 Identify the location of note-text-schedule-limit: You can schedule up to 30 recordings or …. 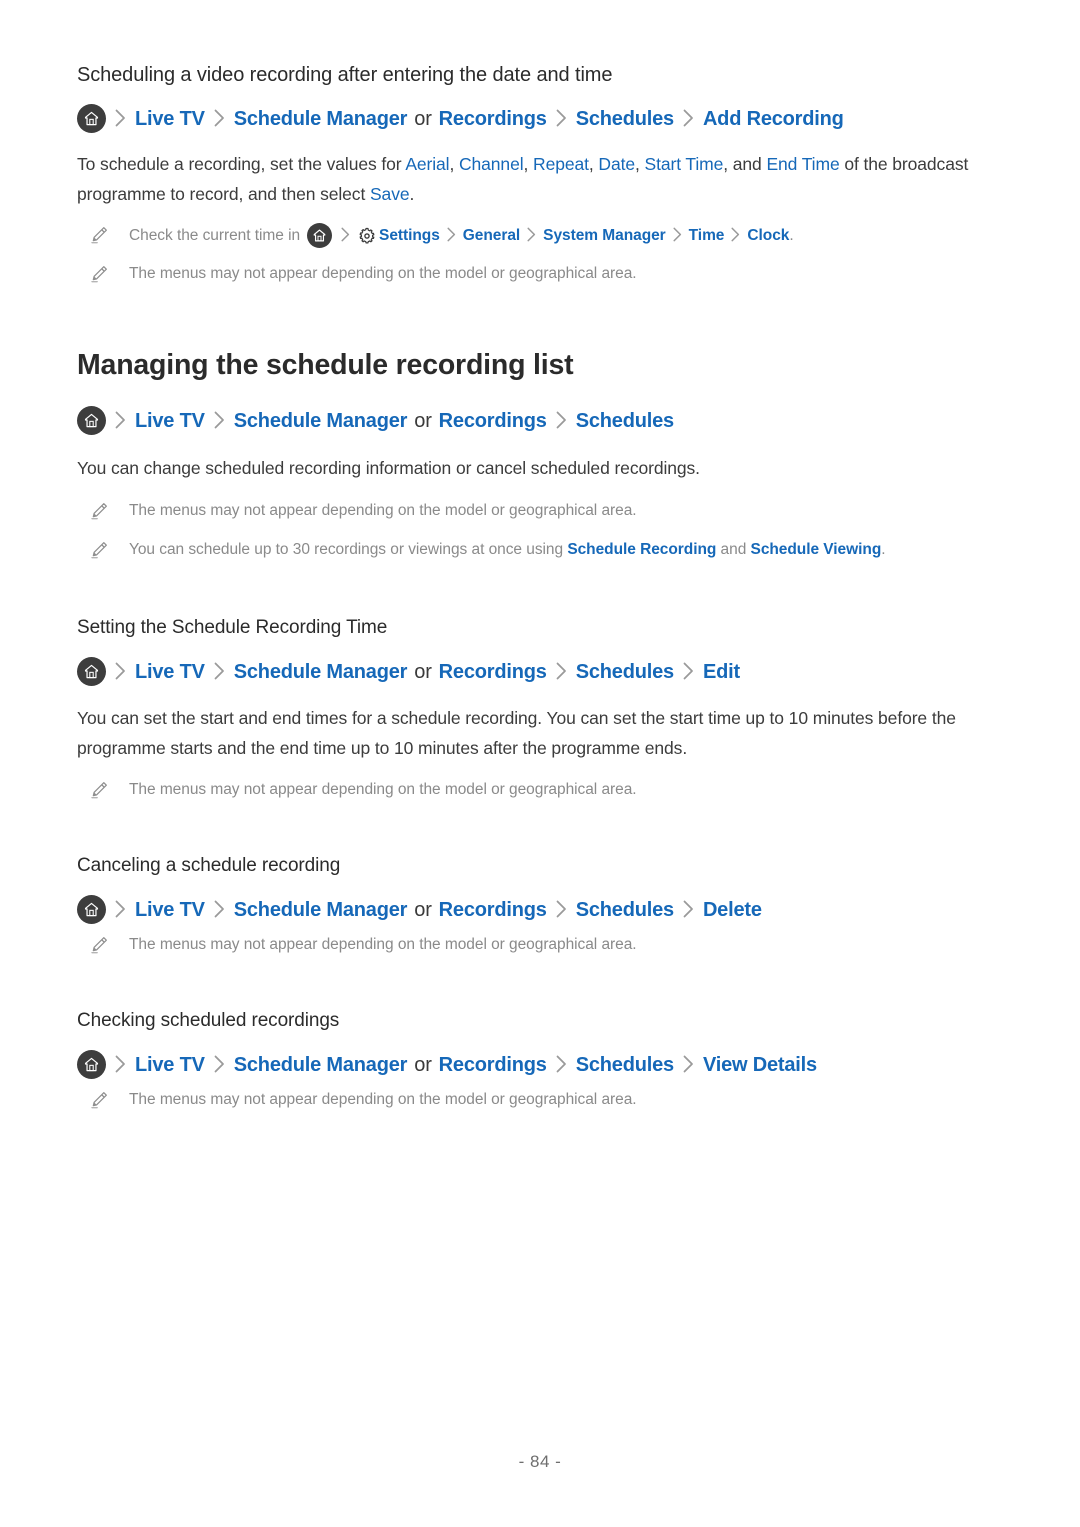
(507, 549).